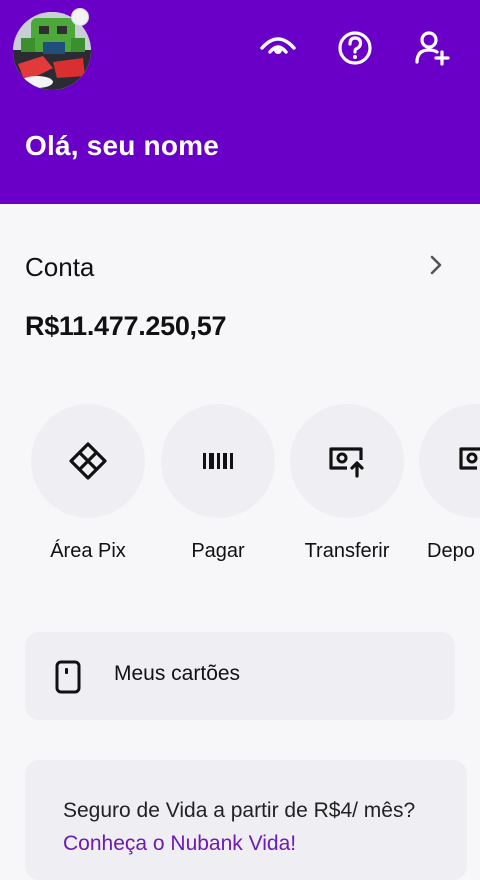  I want to click on deposit-icon, so click(469, 458).